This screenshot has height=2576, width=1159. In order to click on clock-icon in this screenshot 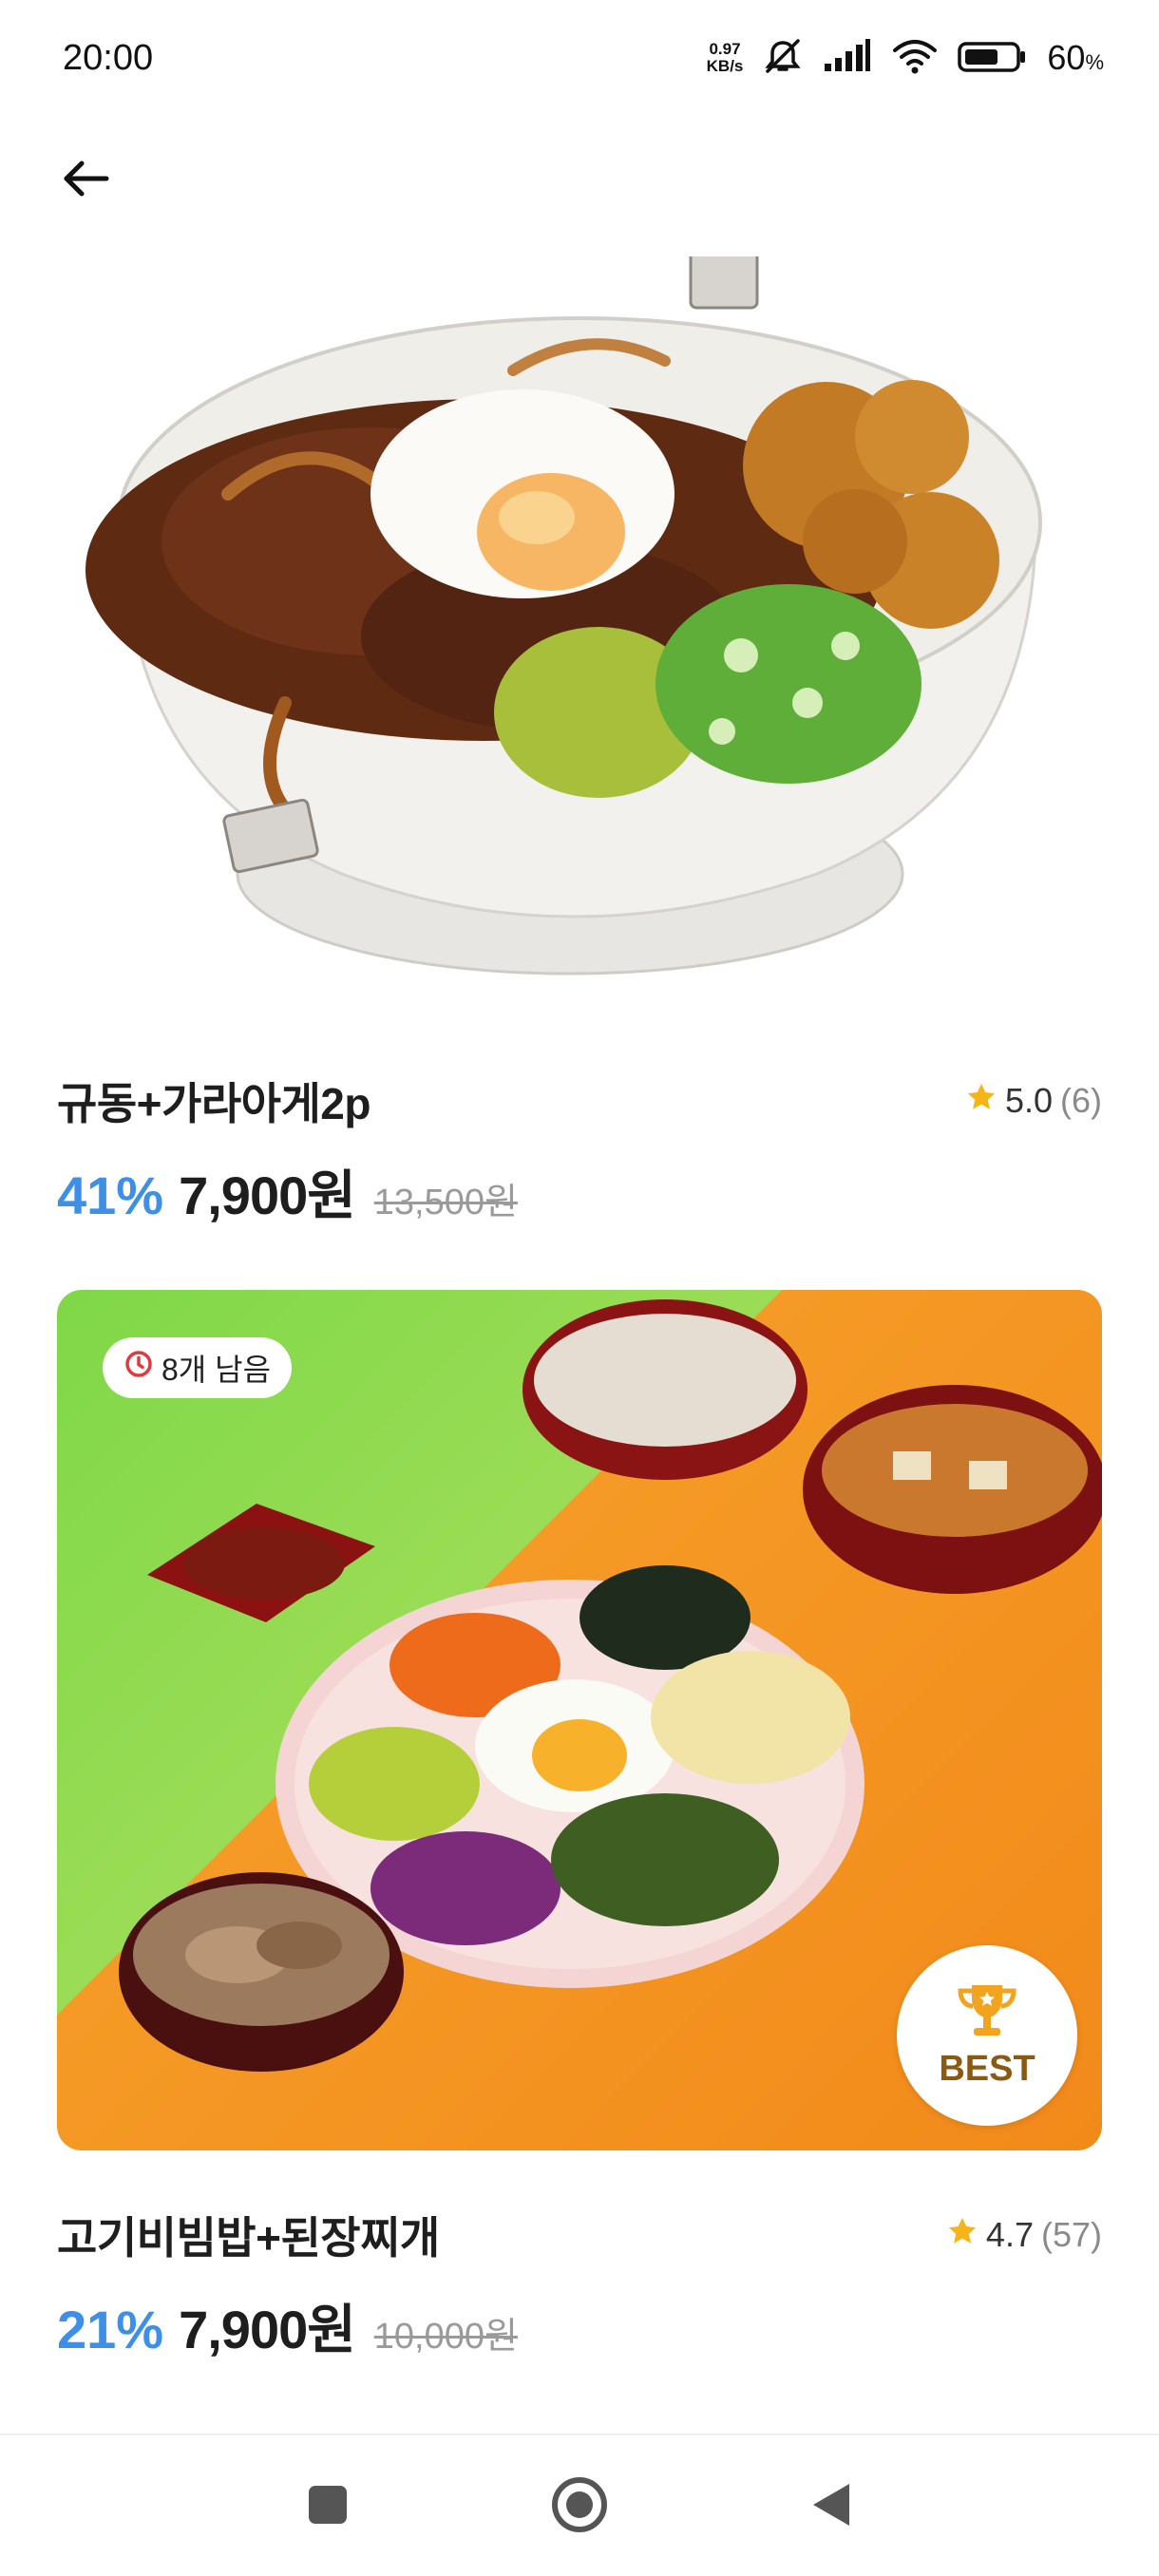, I will do `click(139, 1368)`.